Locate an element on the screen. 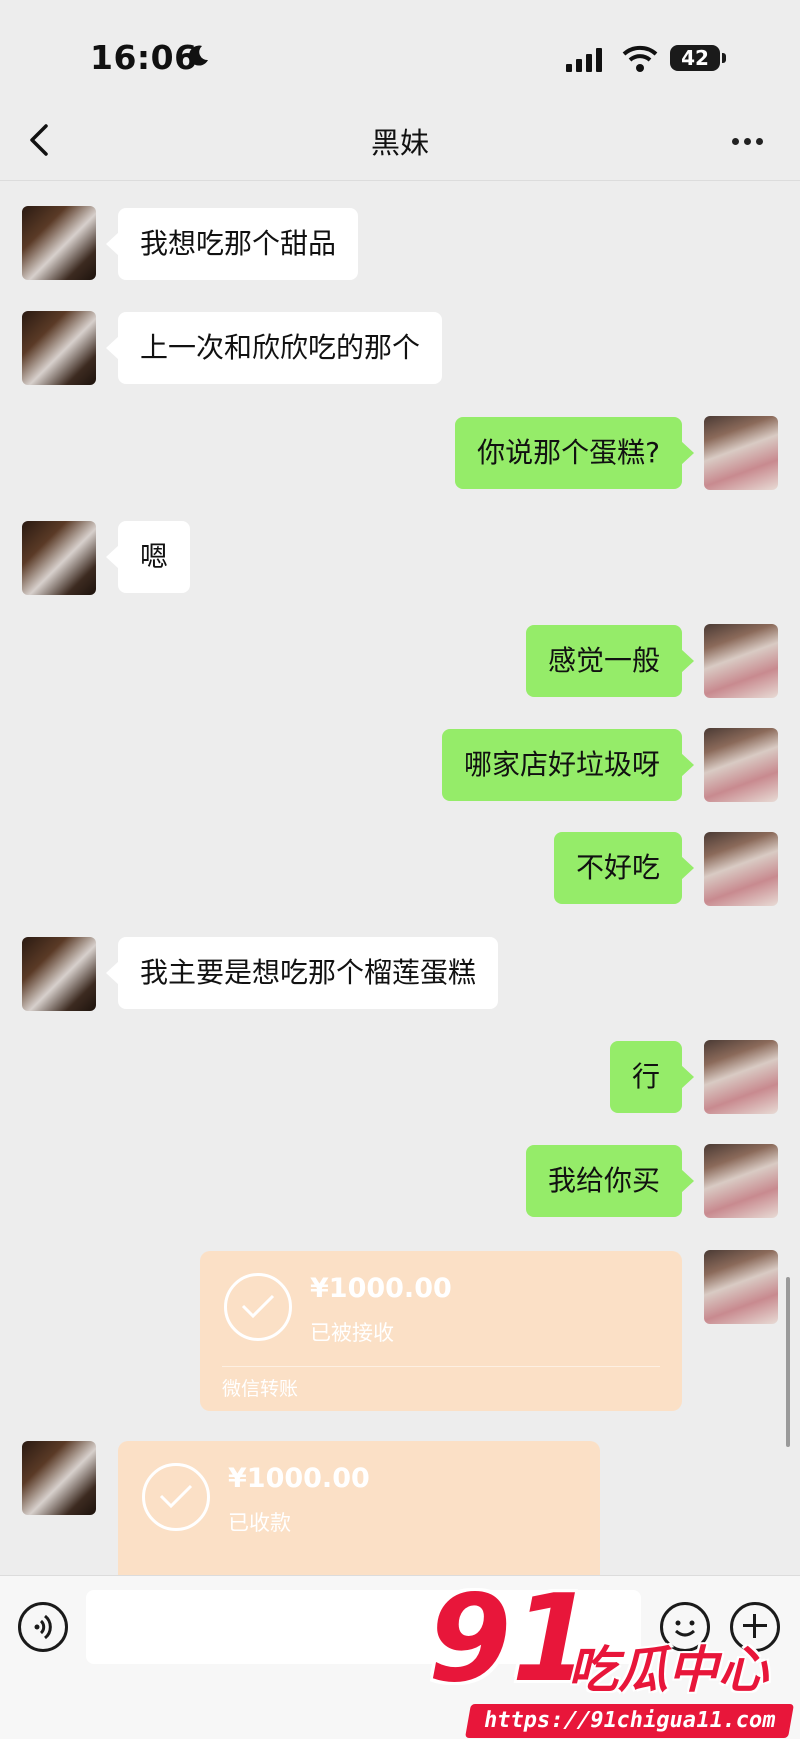 The image size is (800, 1739). outgoing-message: 感觉一般 is located at coordinates (610, 661).